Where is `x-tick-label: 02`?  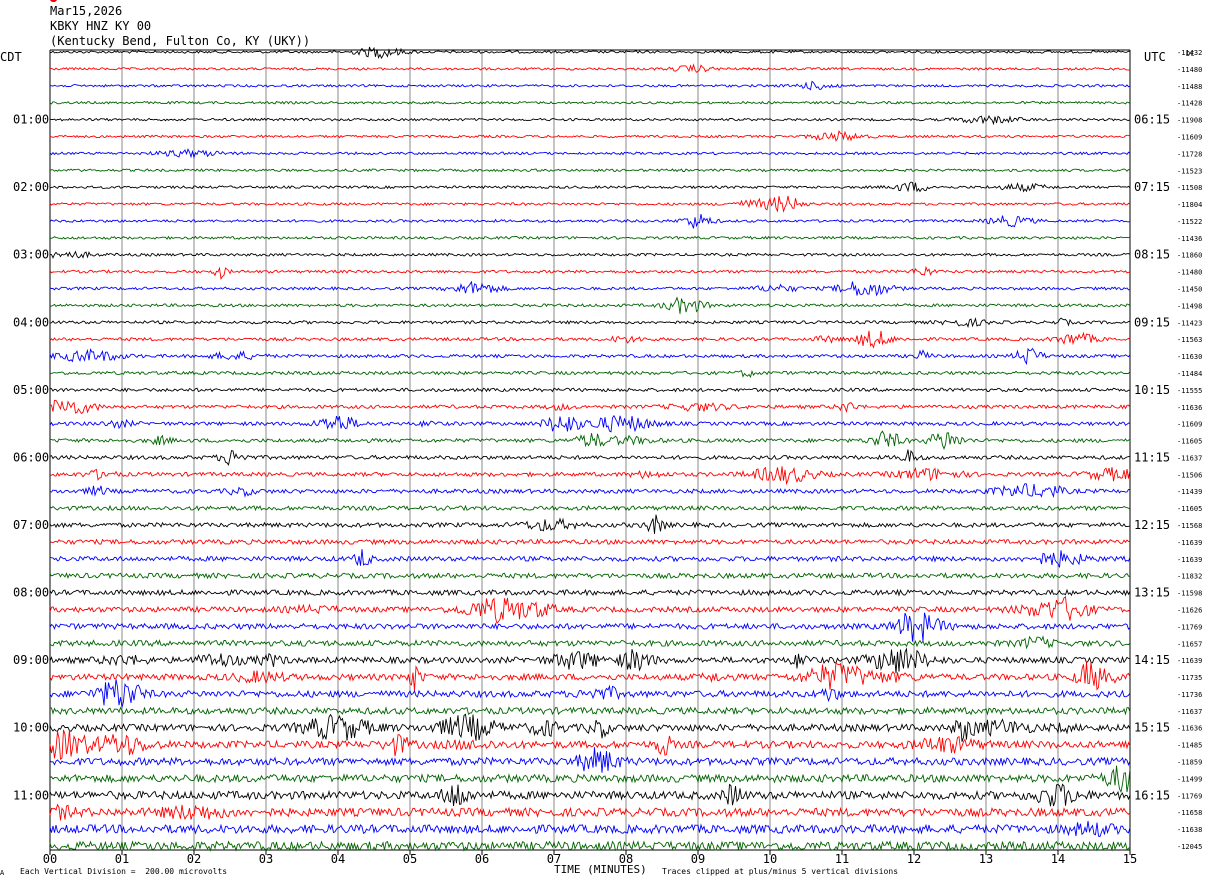 x-tick-label: 02 is located at coordinates (194, 859).